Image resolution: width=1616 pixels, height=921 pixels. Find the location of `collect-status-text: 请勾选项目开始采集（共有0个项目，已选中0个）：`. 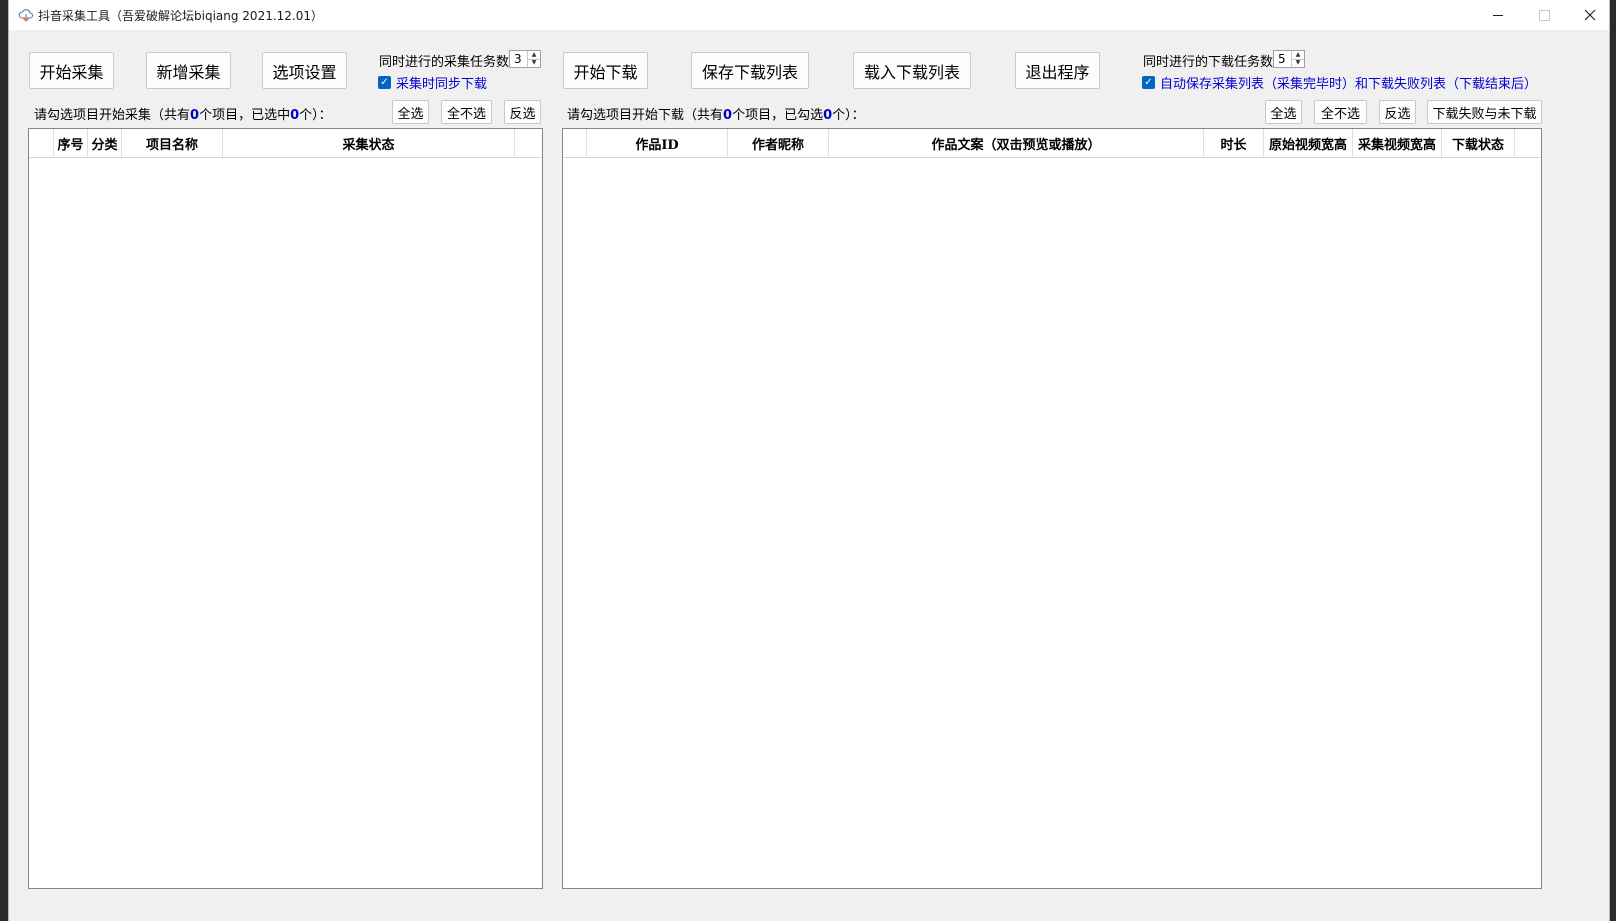

collect-status-text: 请勾选项目开始采集（共有0个项目，已选中0个）： is located at coordinates (183, 115).